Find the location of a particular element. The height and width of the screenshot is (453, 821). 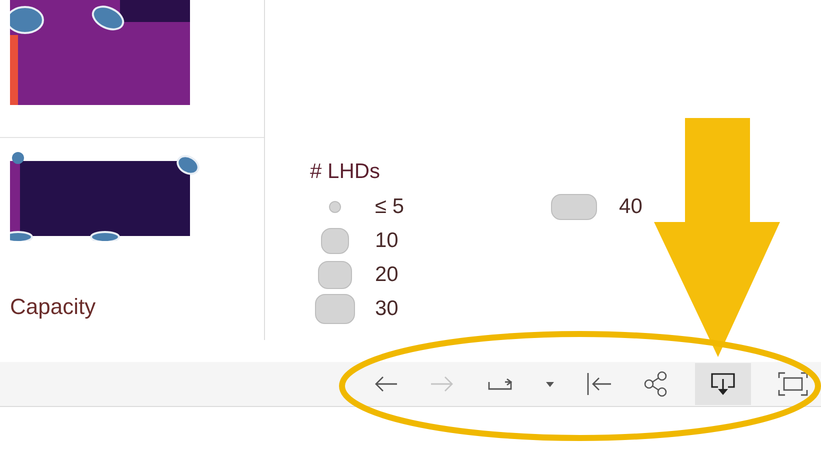

right-arrow-icon is located at coordinates (442, 384).